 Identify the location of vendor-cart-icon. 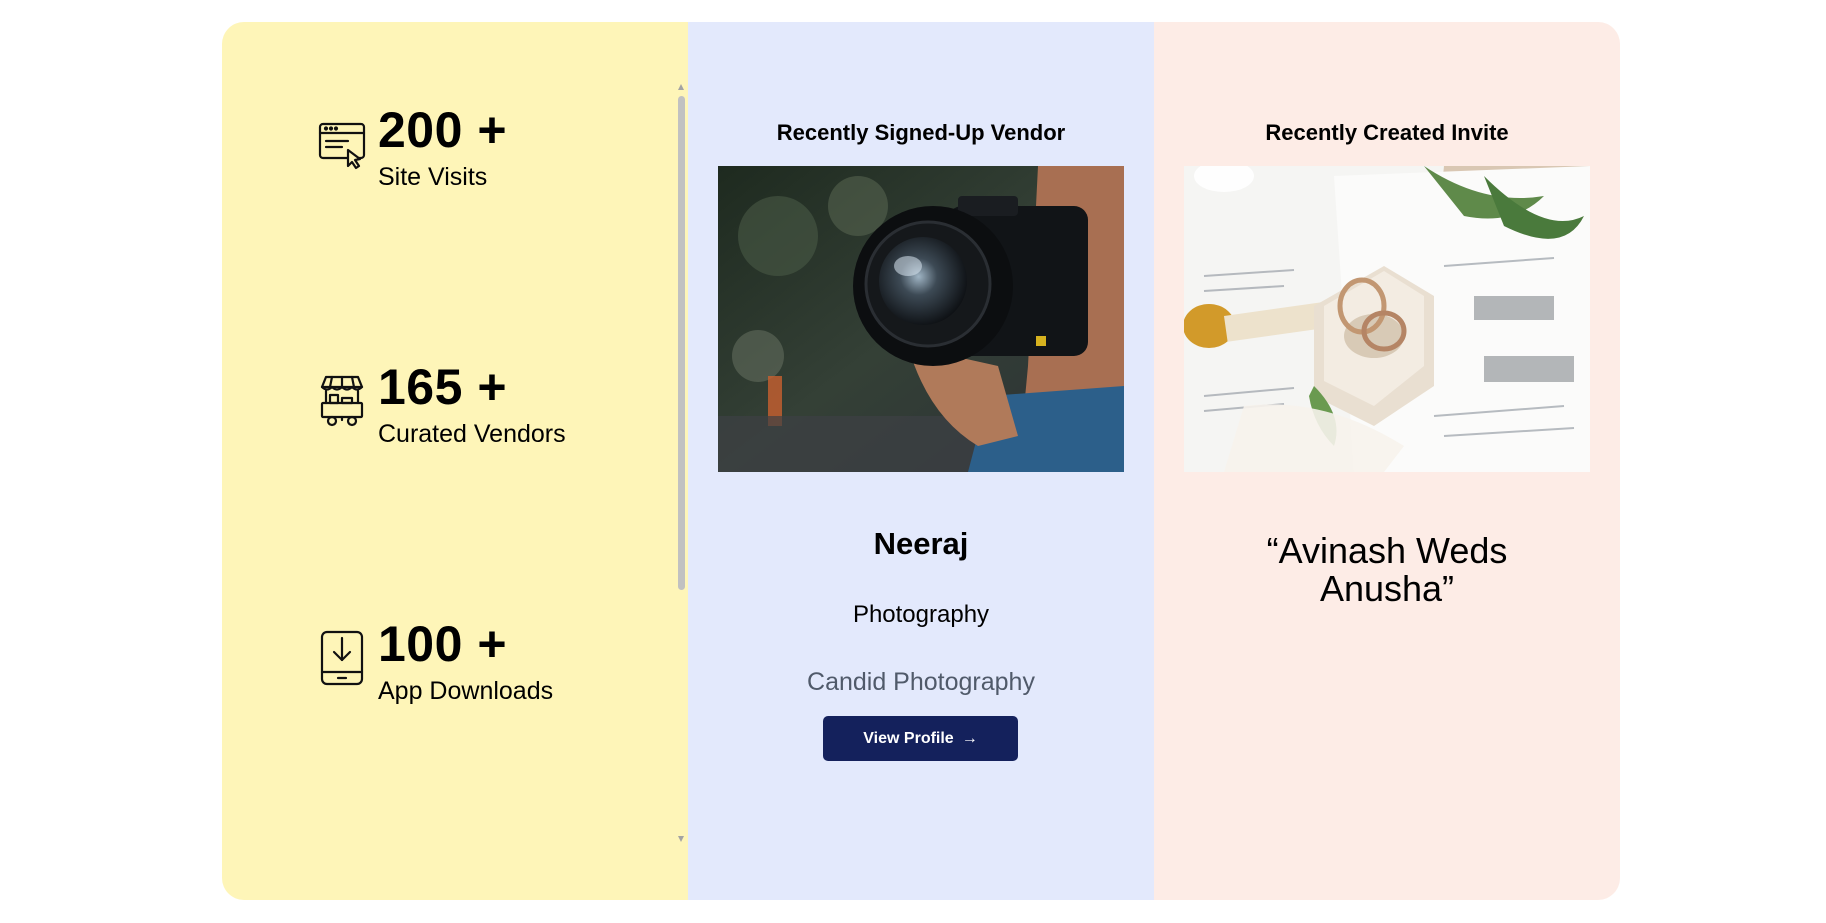
(342, 401).